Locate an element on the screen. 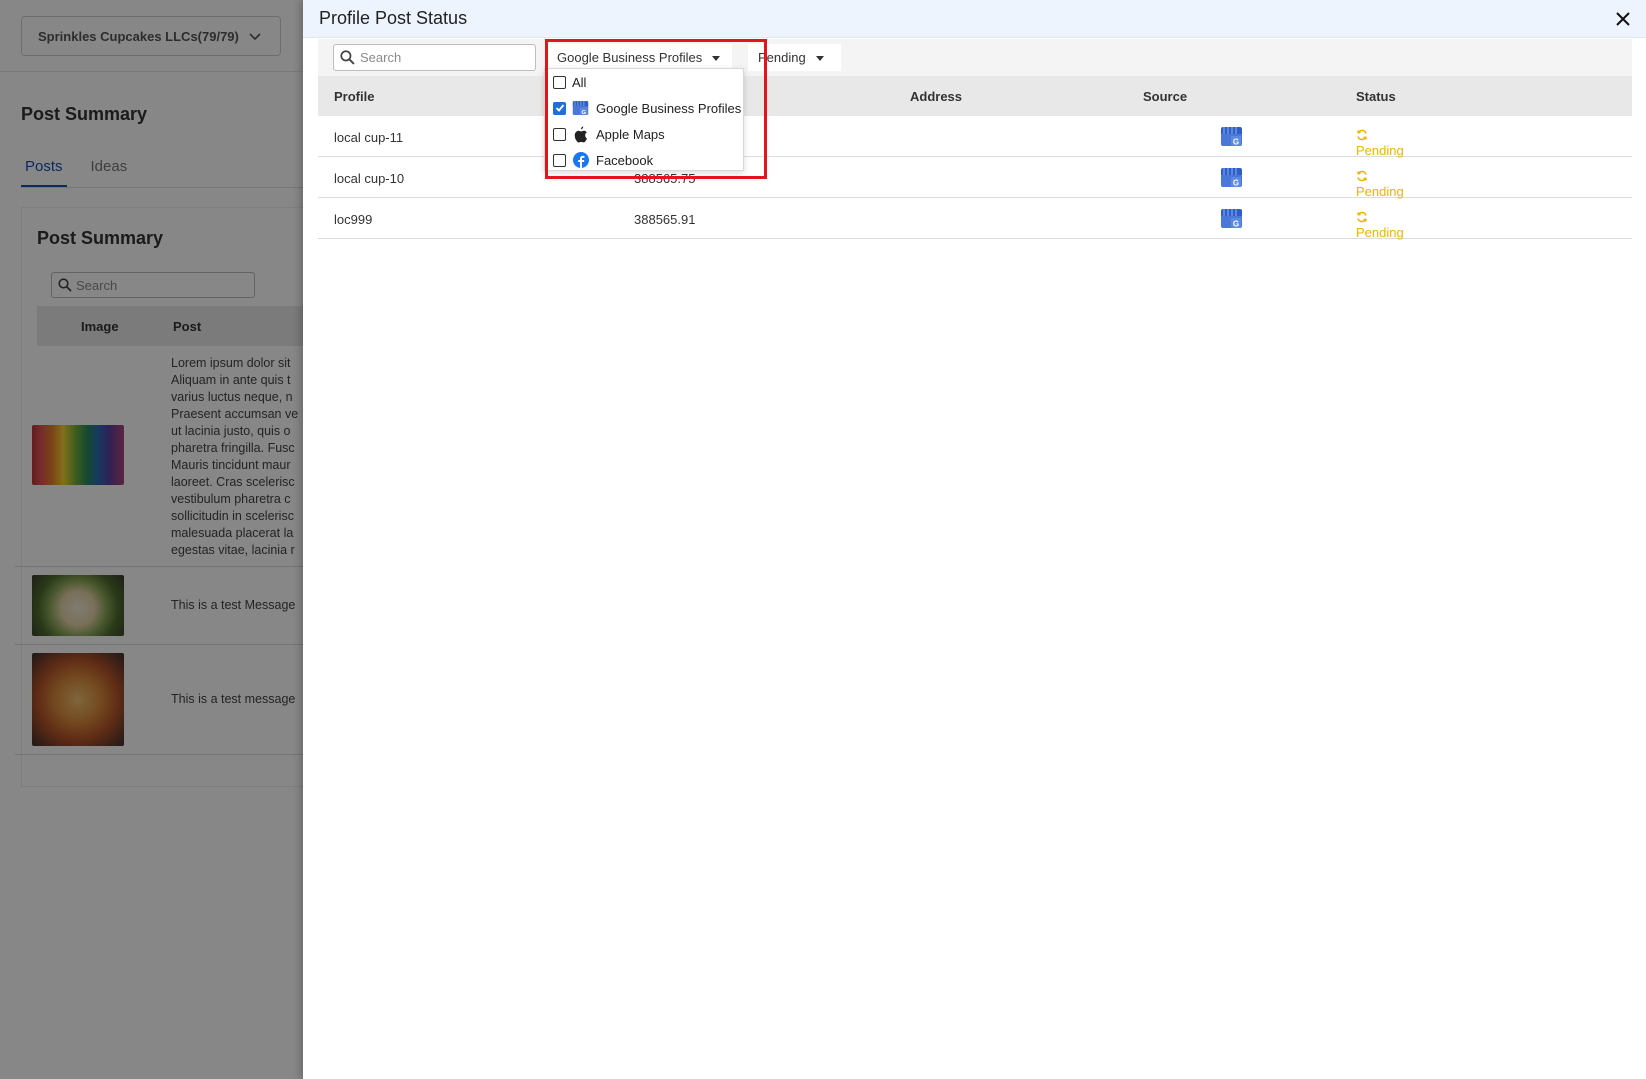 Image resolution: width=1646 pixels, height=1079 pixels. table-header: Profile Address Source Status is located at coordinates (975, 96).